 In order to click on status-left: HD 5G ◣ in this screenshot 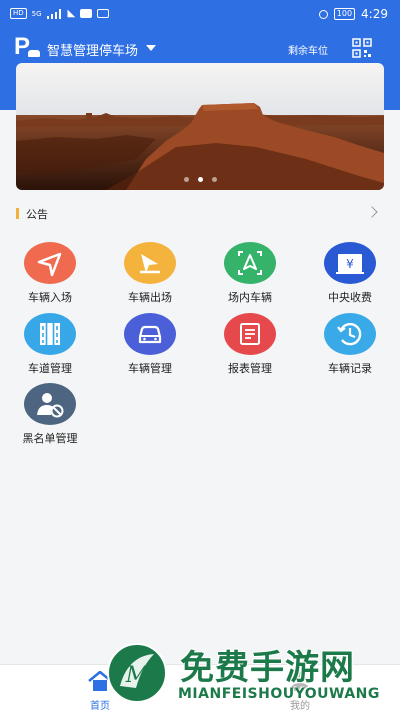, I will do `click(60, 13)`.